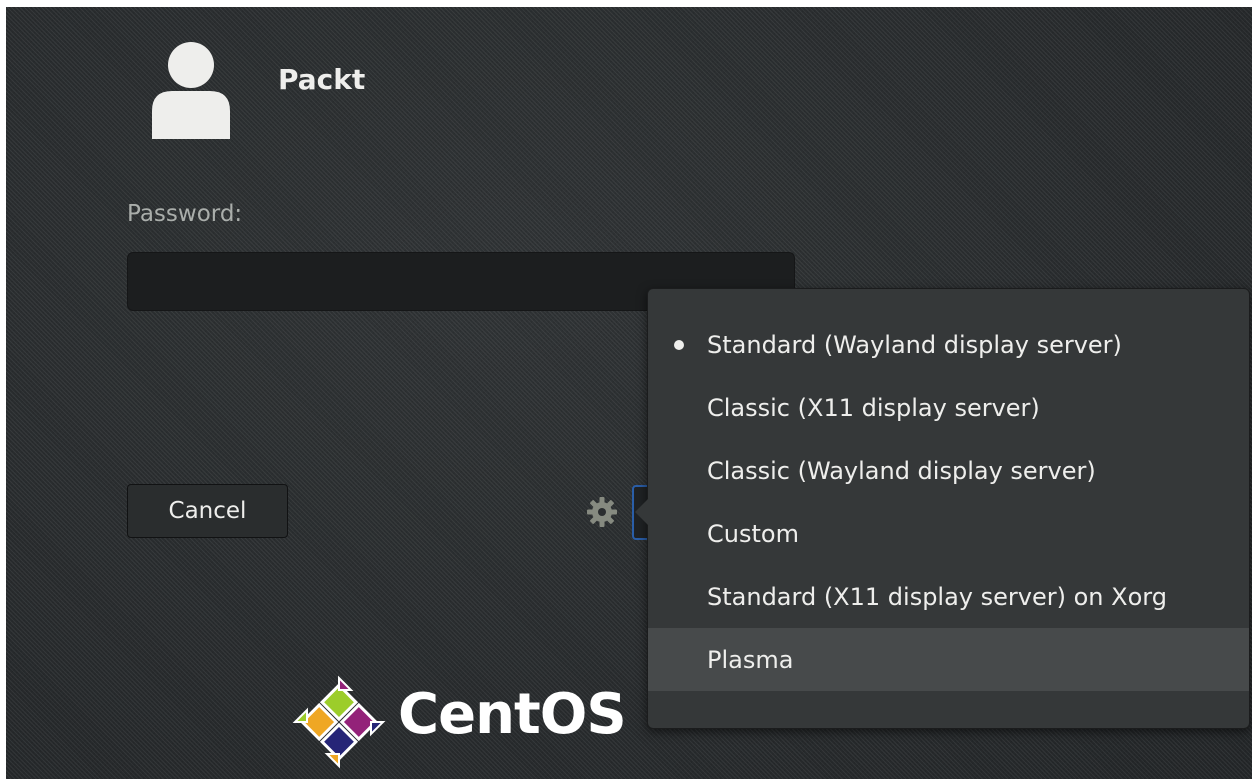 The width and height of the screenshot is (1252, 779). I want to click on session-item-standard-wayland: Standard (Wayland display server), so click(948, 344).